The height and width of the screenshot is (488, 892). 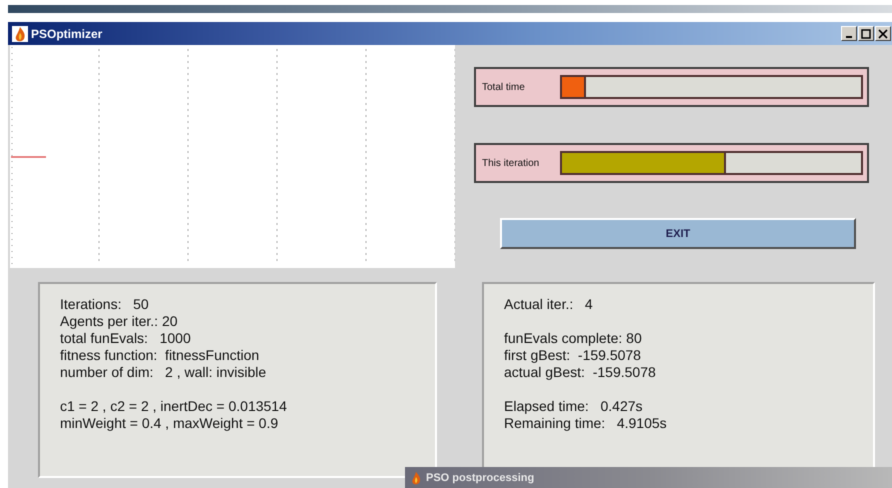 What do you see at coordinates (586, 423) in the screenshot?
I see `info-text: Remaining time: 4.9105s` at bounding box center [586, 423].